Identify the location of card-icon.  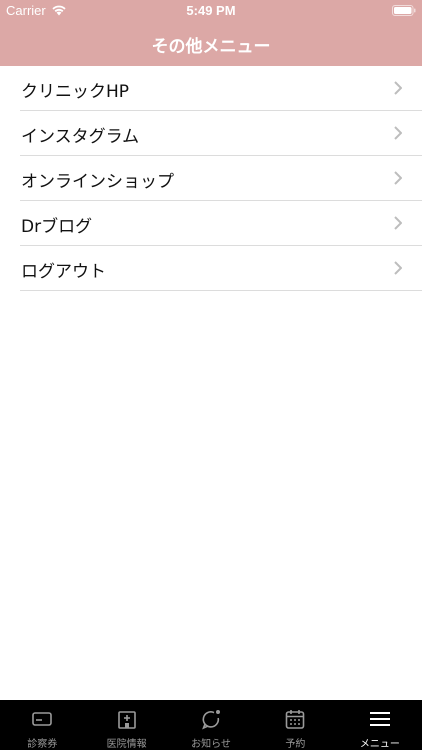
(42, 719).